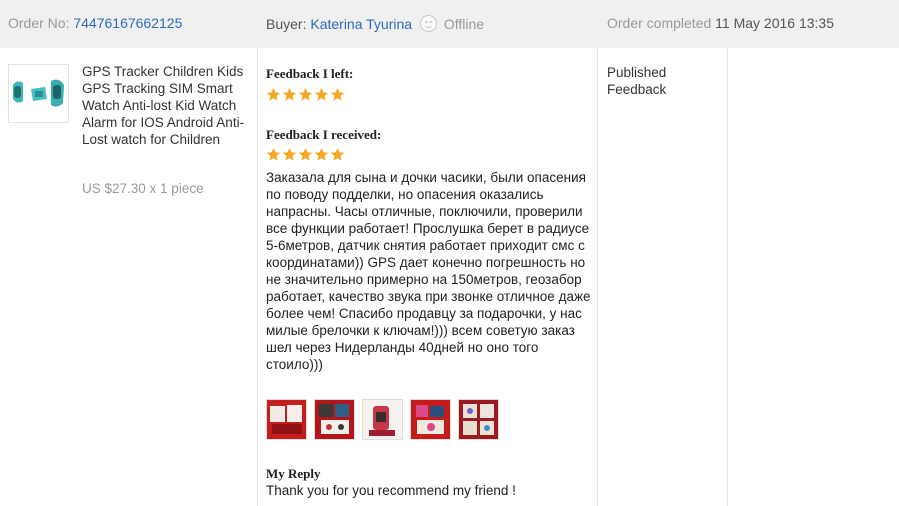 This screenshot has width=899, height=506. I want to click on order-number: Order No: 74476167662125, so click(95, 23).